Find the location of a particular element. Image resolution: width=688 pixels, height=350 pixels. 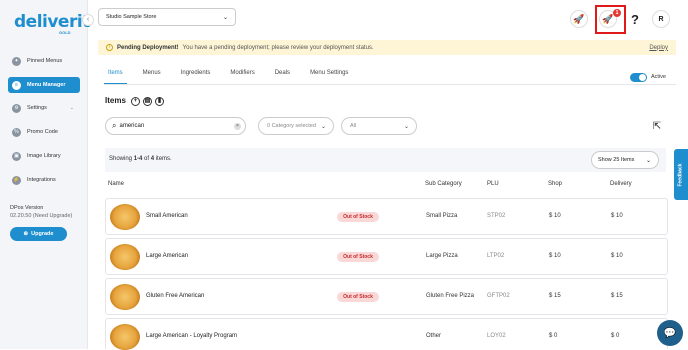

item-shop-price: $ 15 is located at coordinates (555, 296).